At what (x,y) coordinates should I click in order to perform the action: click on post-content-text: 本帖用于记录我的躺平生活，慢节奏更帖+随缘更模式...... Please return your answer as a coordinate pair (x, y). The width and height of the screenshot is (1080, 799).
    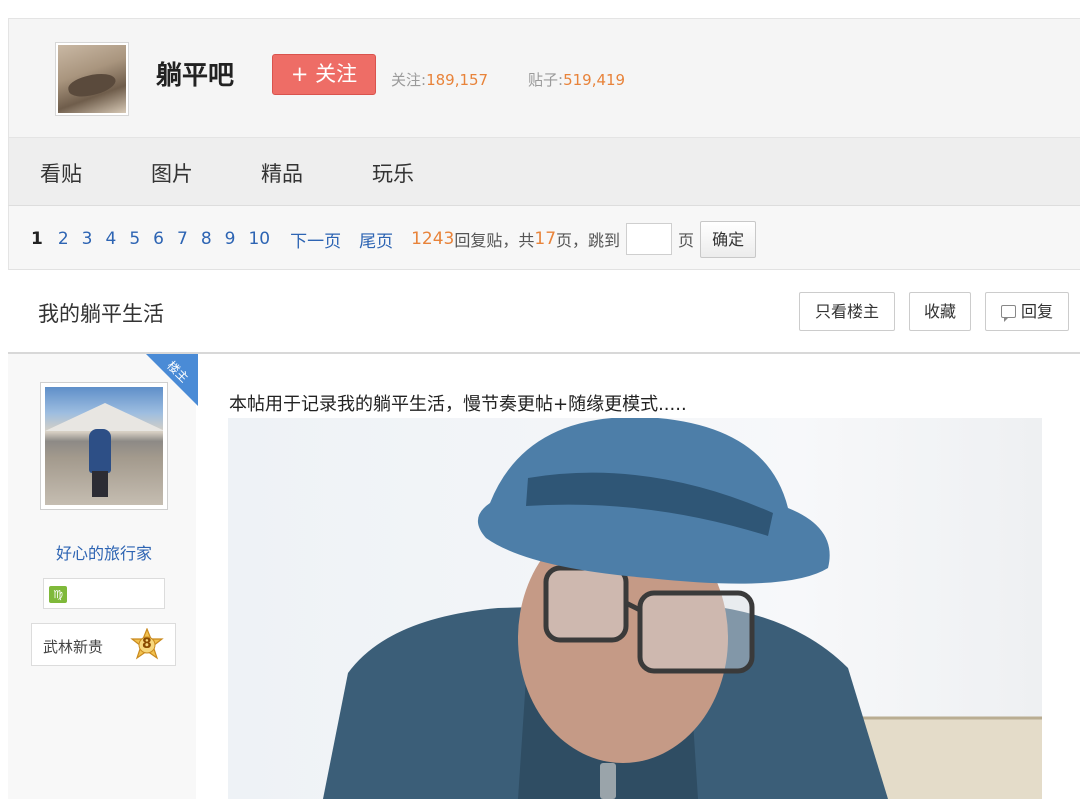
    Looking at the image, I should click on (458, 404).